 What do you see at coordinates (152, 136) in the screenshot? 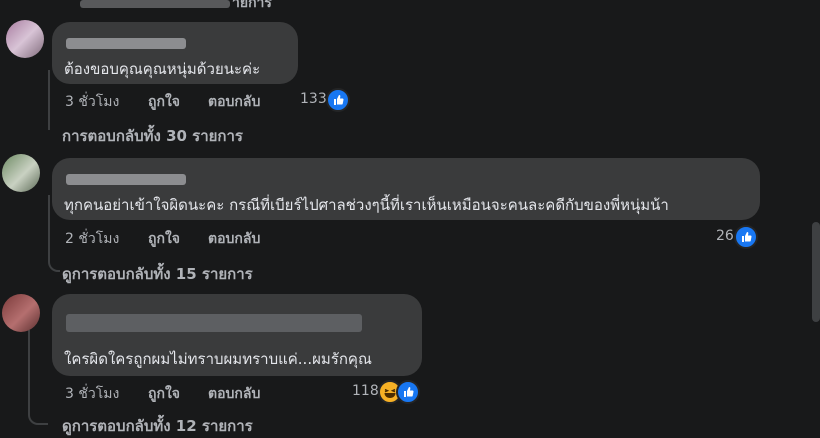
I see `view-replies-link: การตอบกลับทั้ง 30 รายการ` at bounding box center [152, 136].